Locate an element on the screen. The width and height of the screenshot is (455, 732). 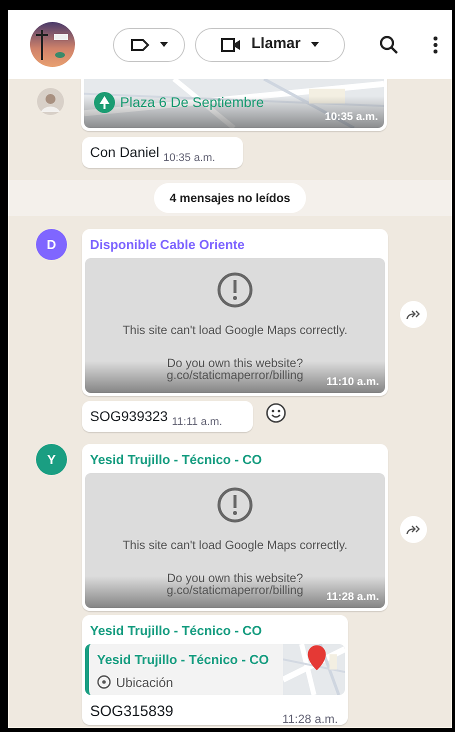
sender-avatar: Y is located at coordinates (51, 459).